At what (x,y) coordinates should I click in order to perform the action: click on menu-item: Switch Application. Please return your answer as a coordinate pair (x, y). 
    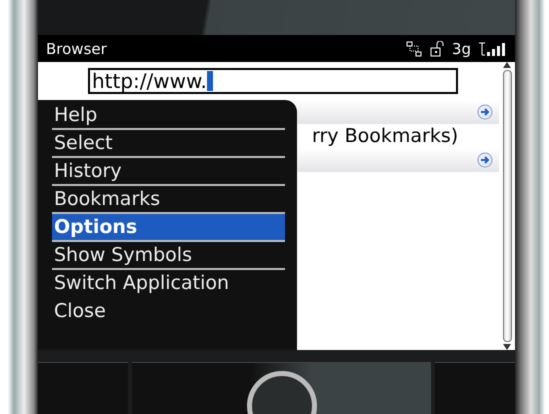
    Looking at the image, I should click on (168, 284).